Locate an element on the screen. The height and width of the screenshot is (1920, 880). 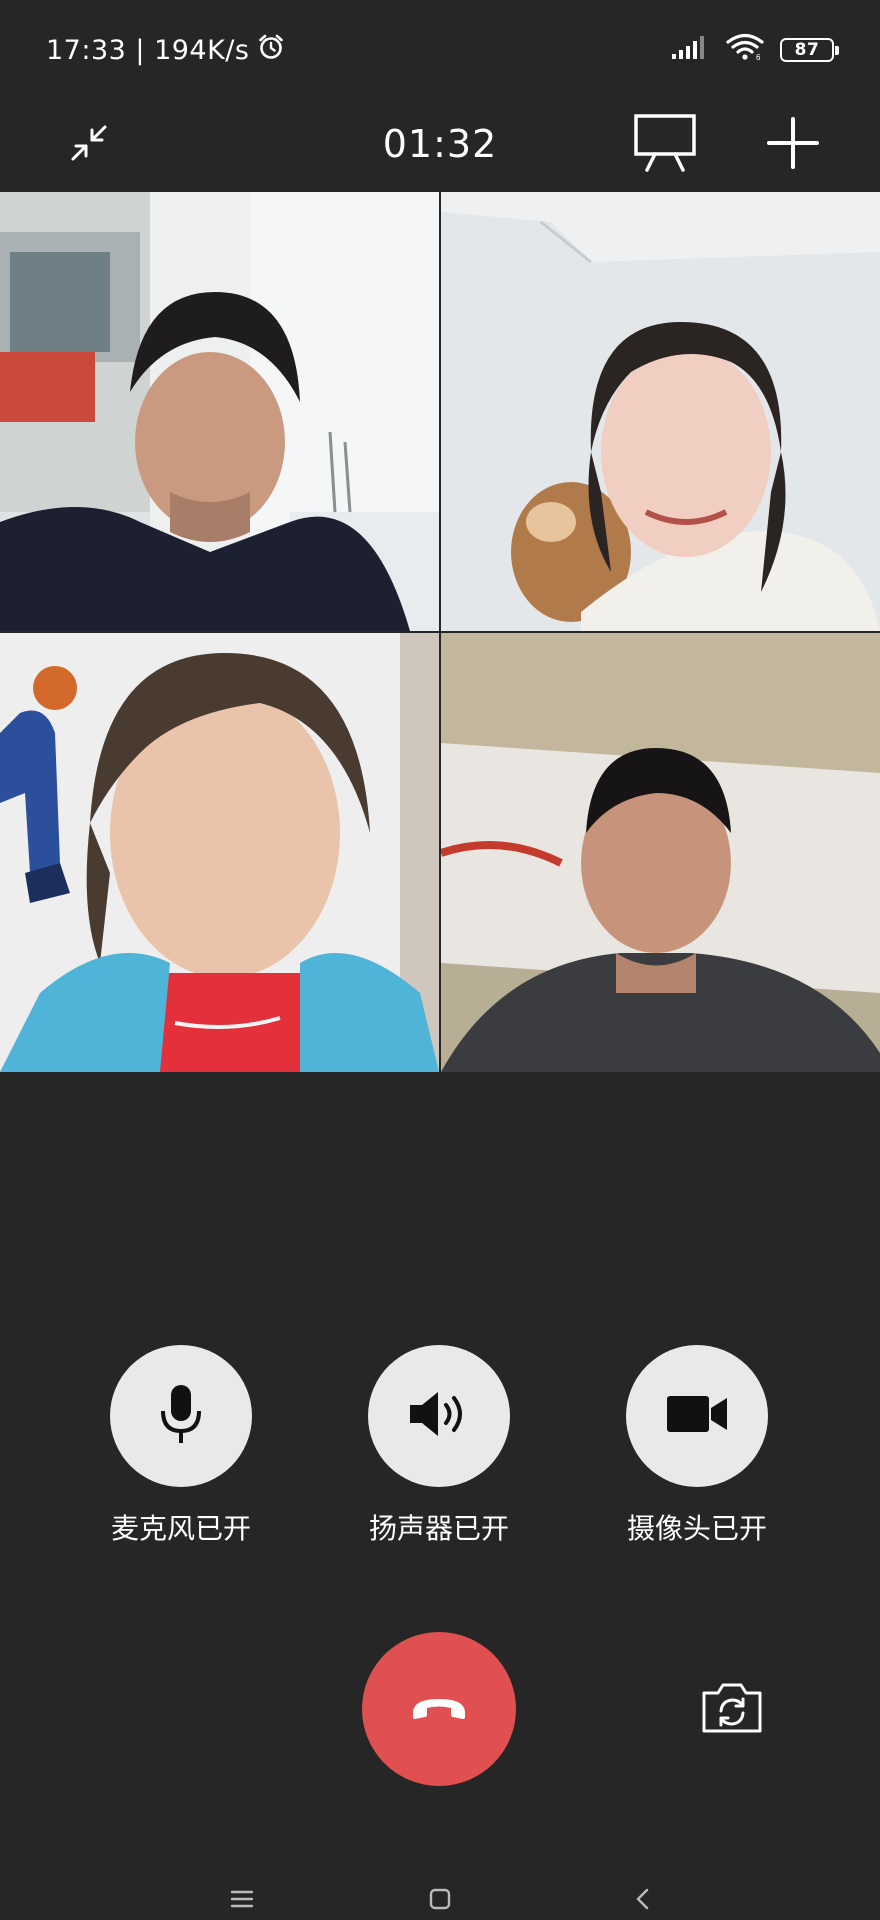
status-right: 6 87 is located at coordinates (755, 50).